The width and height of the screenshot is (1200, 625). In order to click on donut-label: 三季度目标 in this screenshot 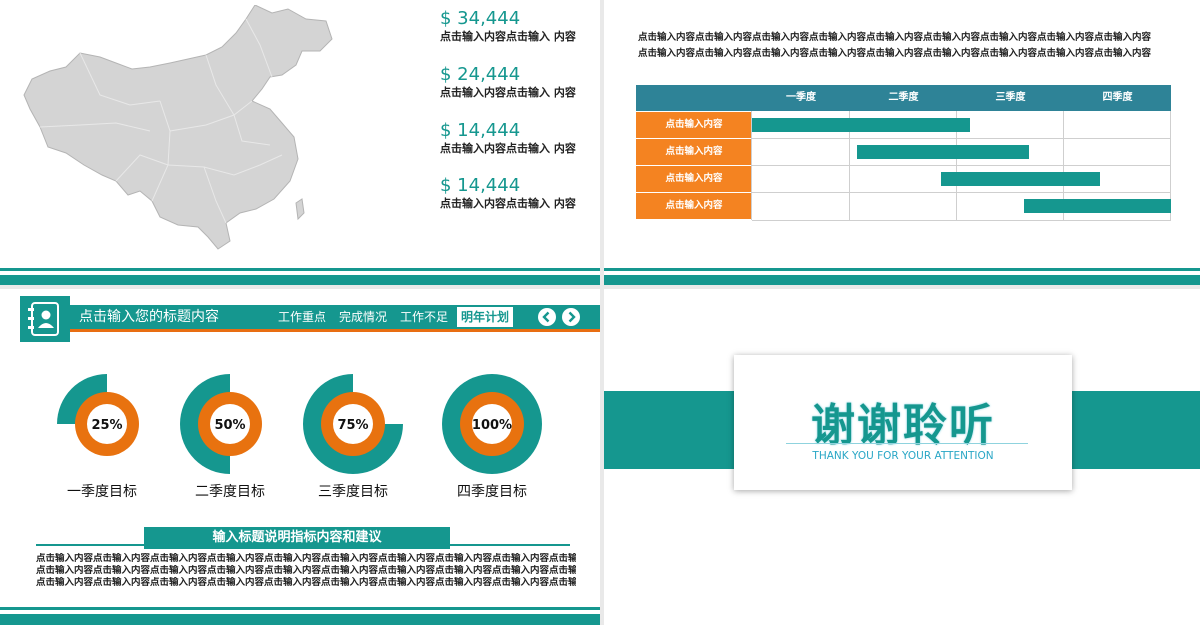, I will do `click(353, 492)`.